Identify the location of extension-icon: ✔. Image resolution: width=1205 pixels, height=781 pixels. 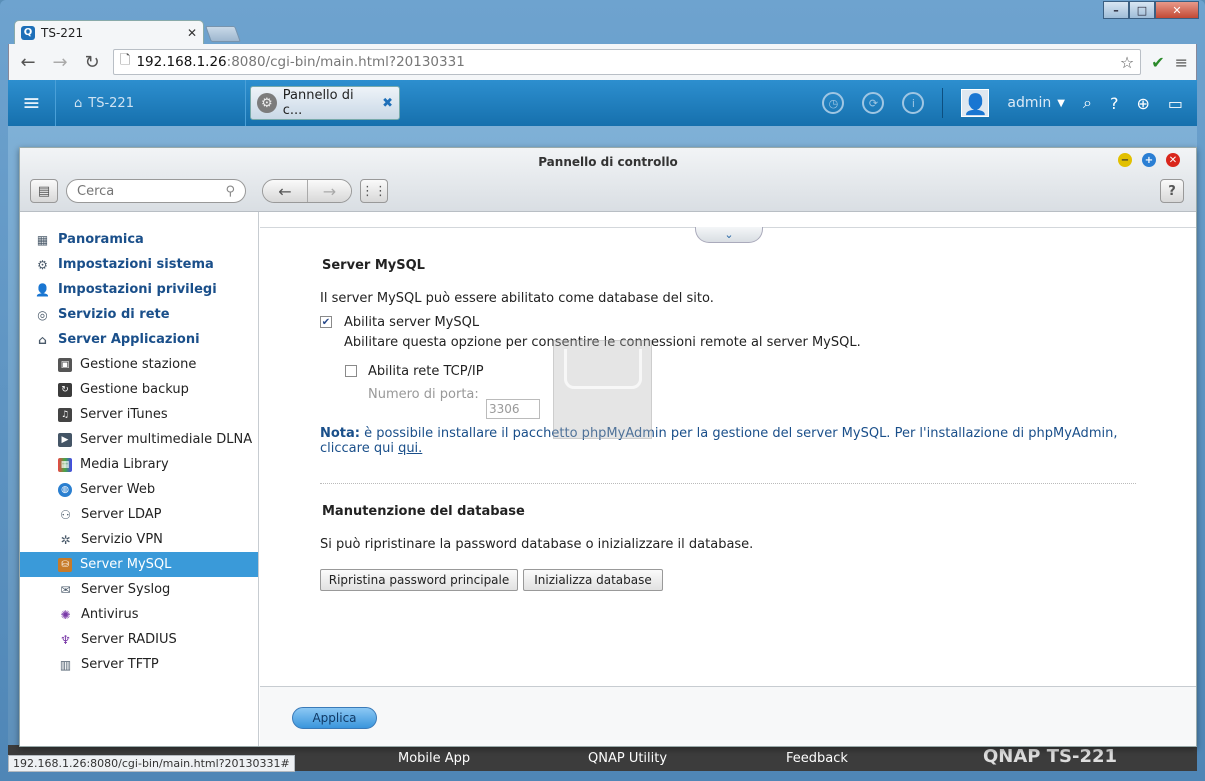
(1157, 62).